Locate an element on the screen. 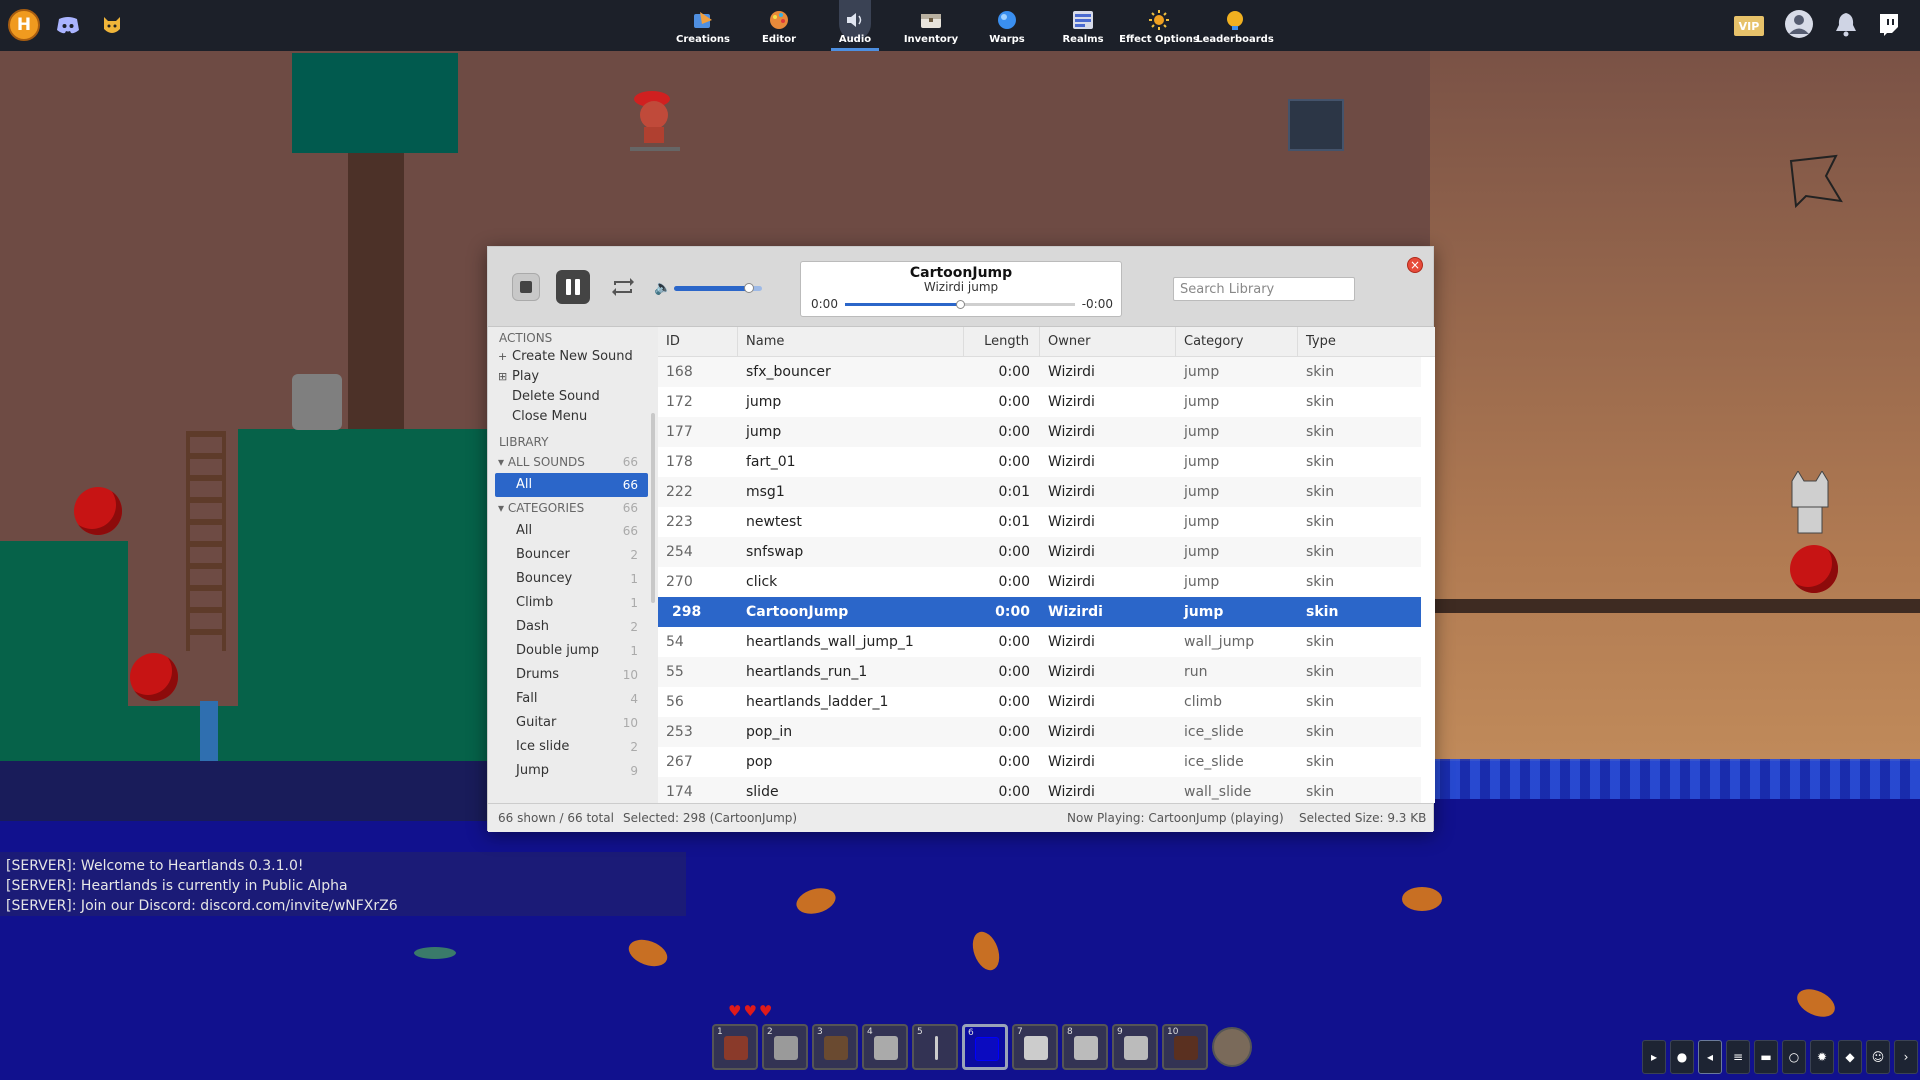 This screenshot has width=1920, height=1080. mini-creations-icon: ▸ is located at coordinates (1654, 1057).